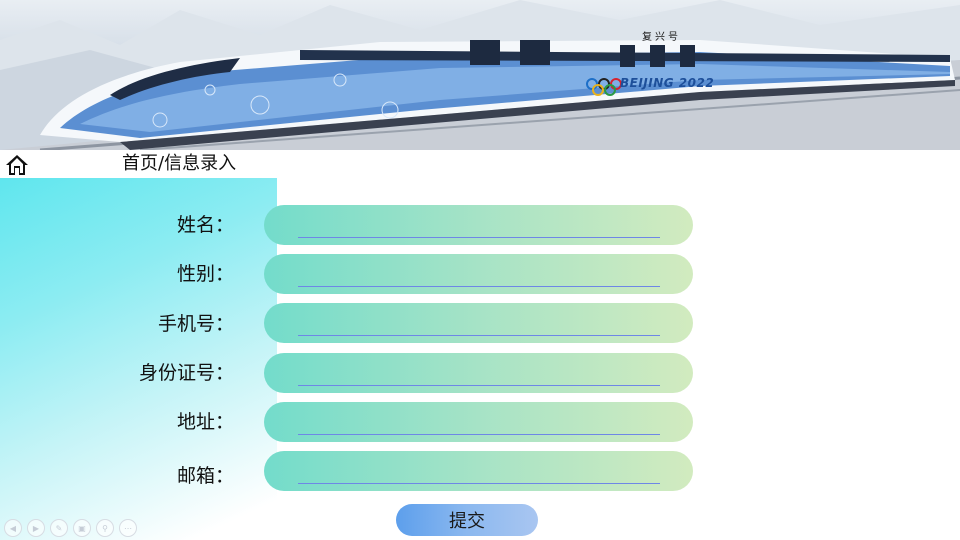 The width and height of the screenshot is (960, 540). I want to click on name-field, so click(478, 225).